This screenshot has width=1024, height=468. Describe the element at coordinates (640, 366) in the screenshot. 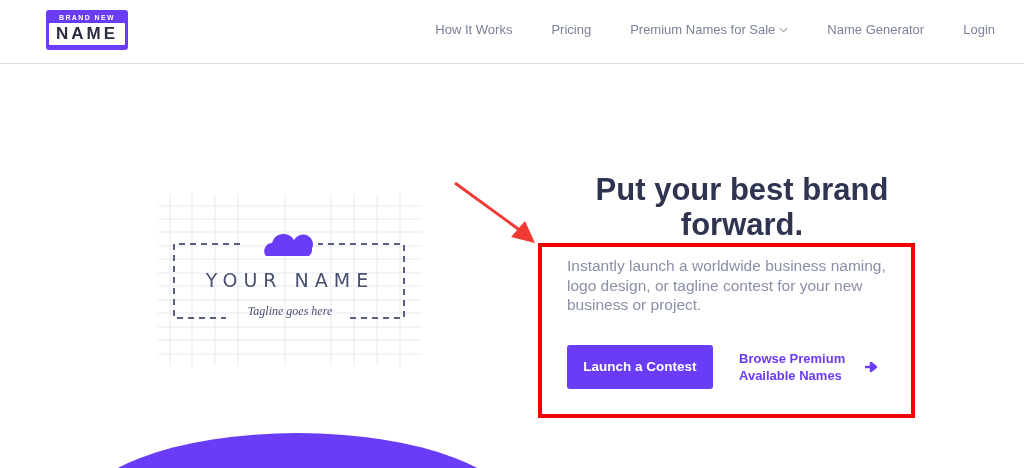

I see `launch-contest-button: Launch a Contest` at that location.